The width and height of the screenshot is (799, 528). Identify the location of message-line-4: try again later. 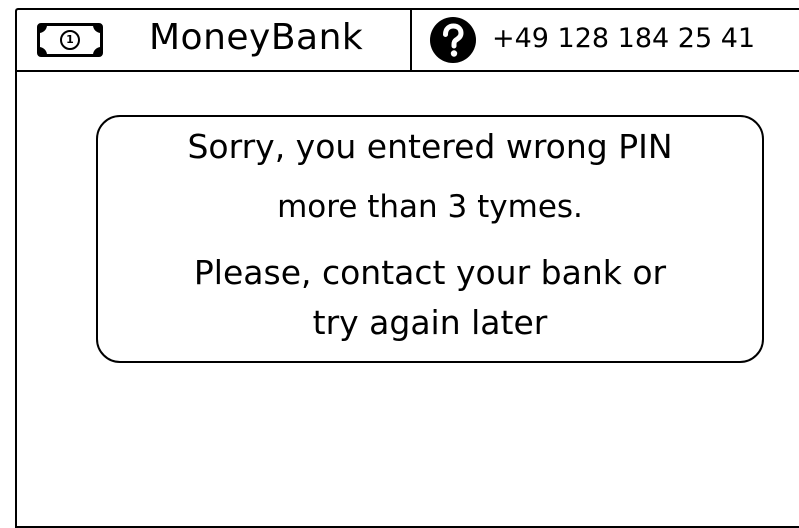
(430, 322).